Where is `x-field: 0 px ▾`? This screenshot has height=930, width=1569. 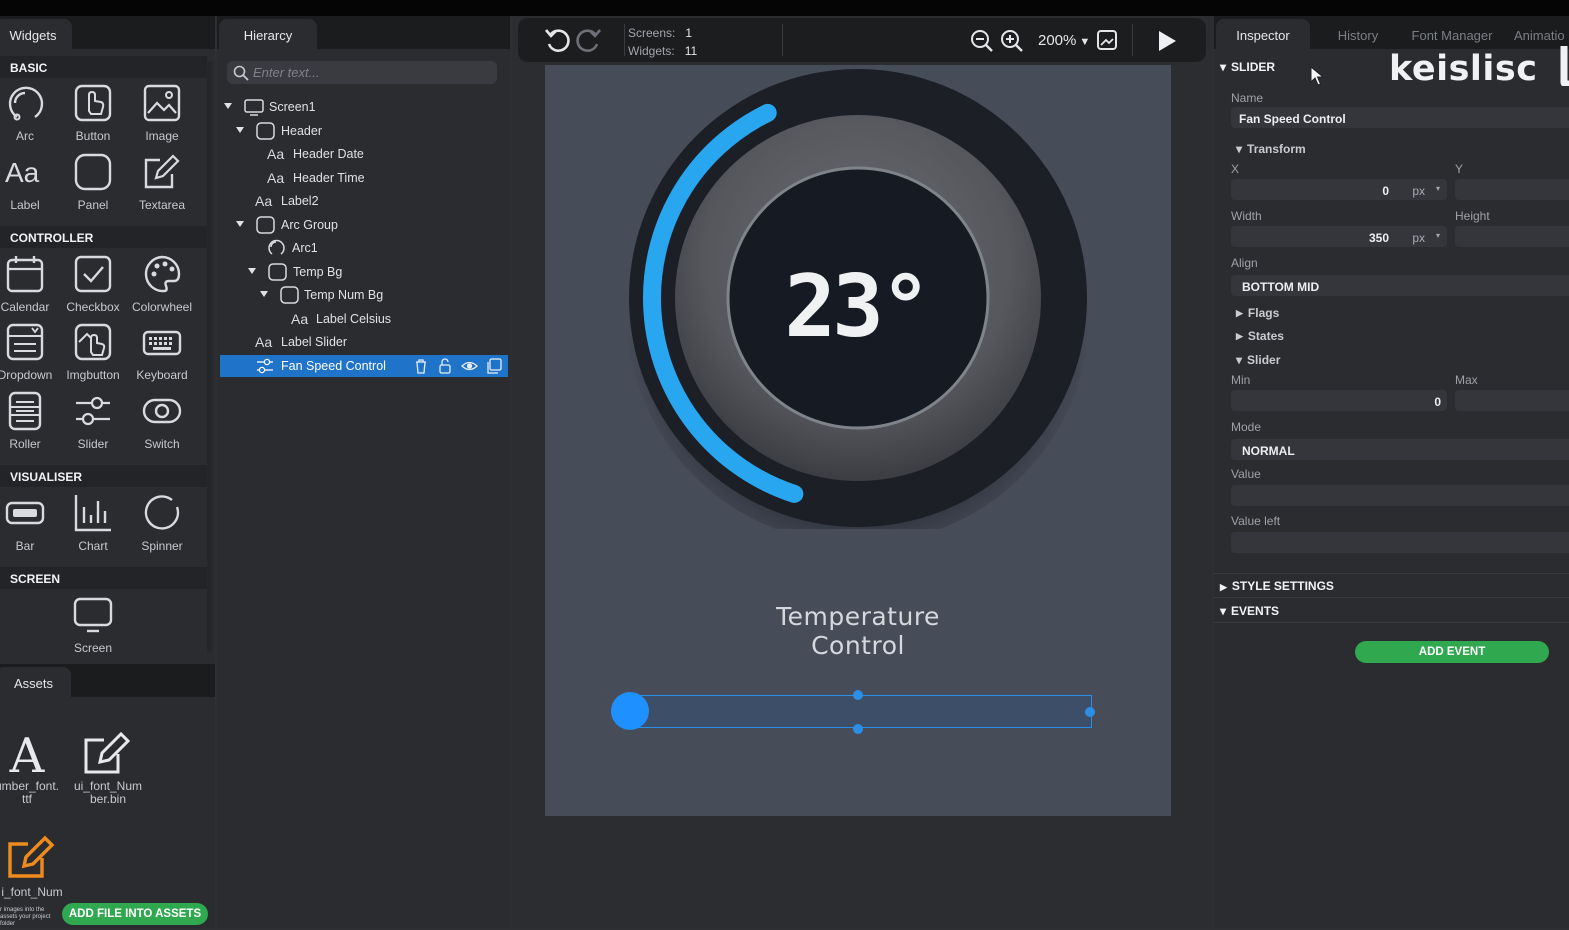 x-field: 0 px ▾ is located at coordinates (1339, 189).